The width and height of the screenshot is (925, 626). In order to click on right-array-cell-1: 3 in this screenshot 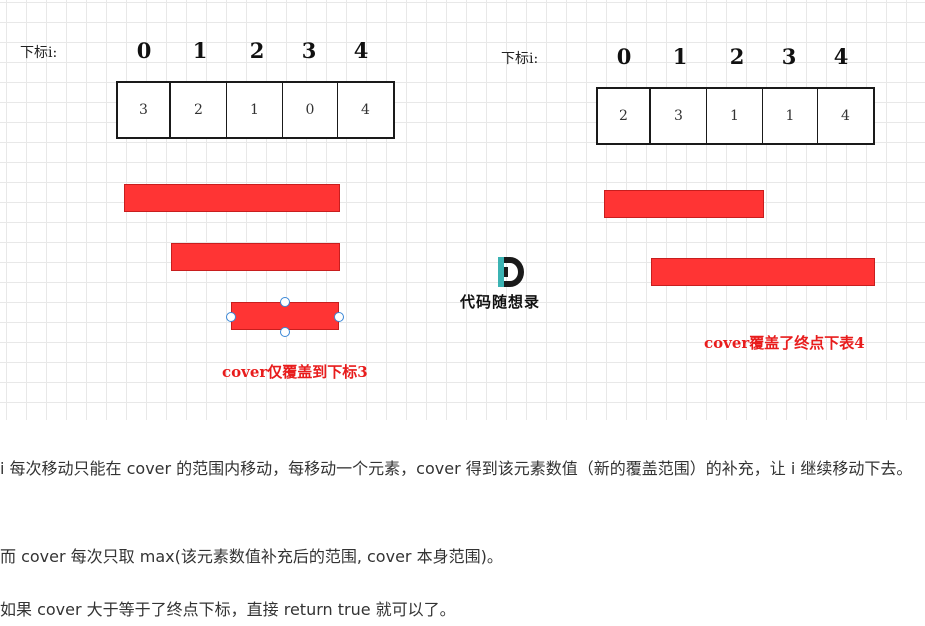, I will do `click(679, 116)`.